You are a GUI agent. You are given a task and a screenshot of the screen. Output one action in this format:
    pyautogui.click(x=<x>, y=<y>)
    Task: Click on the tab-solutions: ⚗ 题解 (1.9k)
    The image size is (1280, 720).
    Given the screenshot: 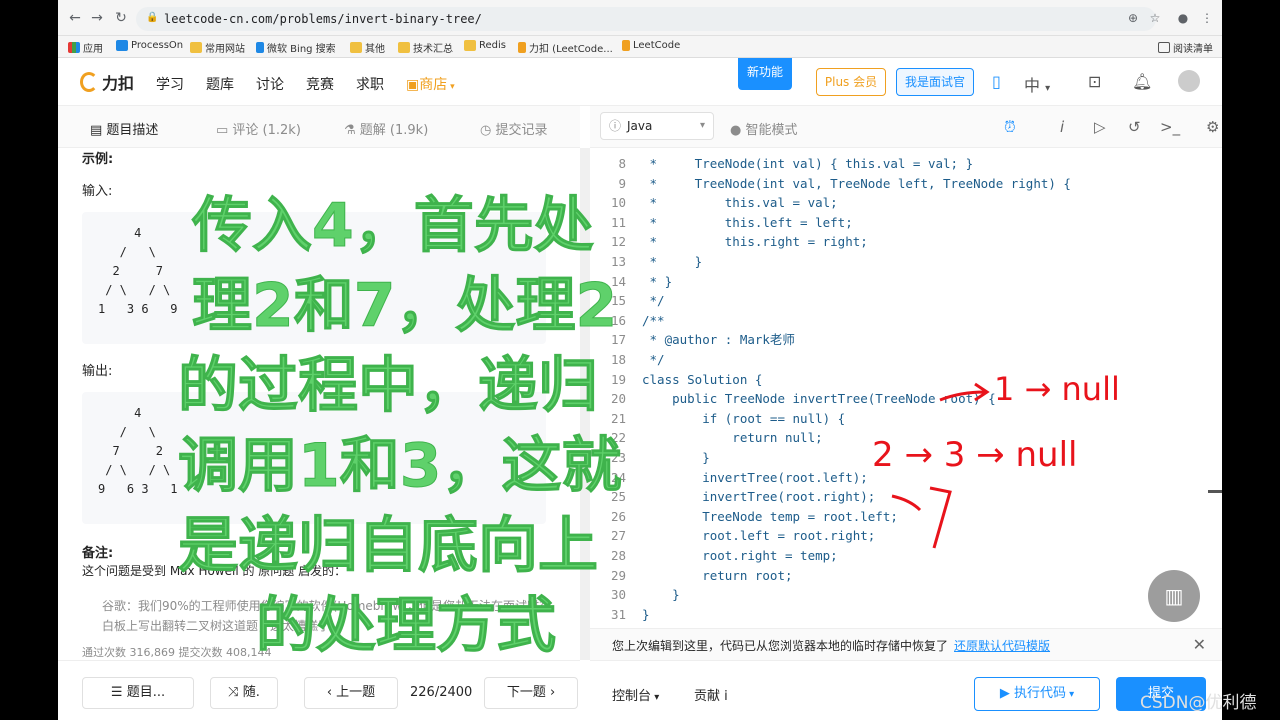 What is the action you would take?
    pyautogui.click(x=386, y=128)
    